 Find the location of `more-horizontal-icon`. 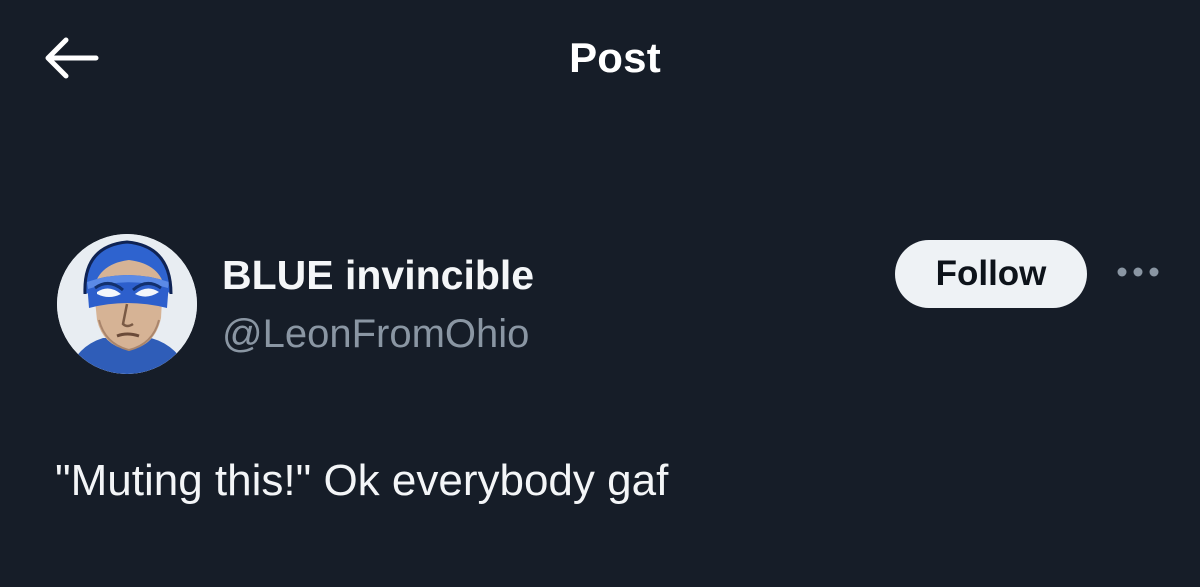

more-horizontal-icon is located at coordinates (1138, 272).